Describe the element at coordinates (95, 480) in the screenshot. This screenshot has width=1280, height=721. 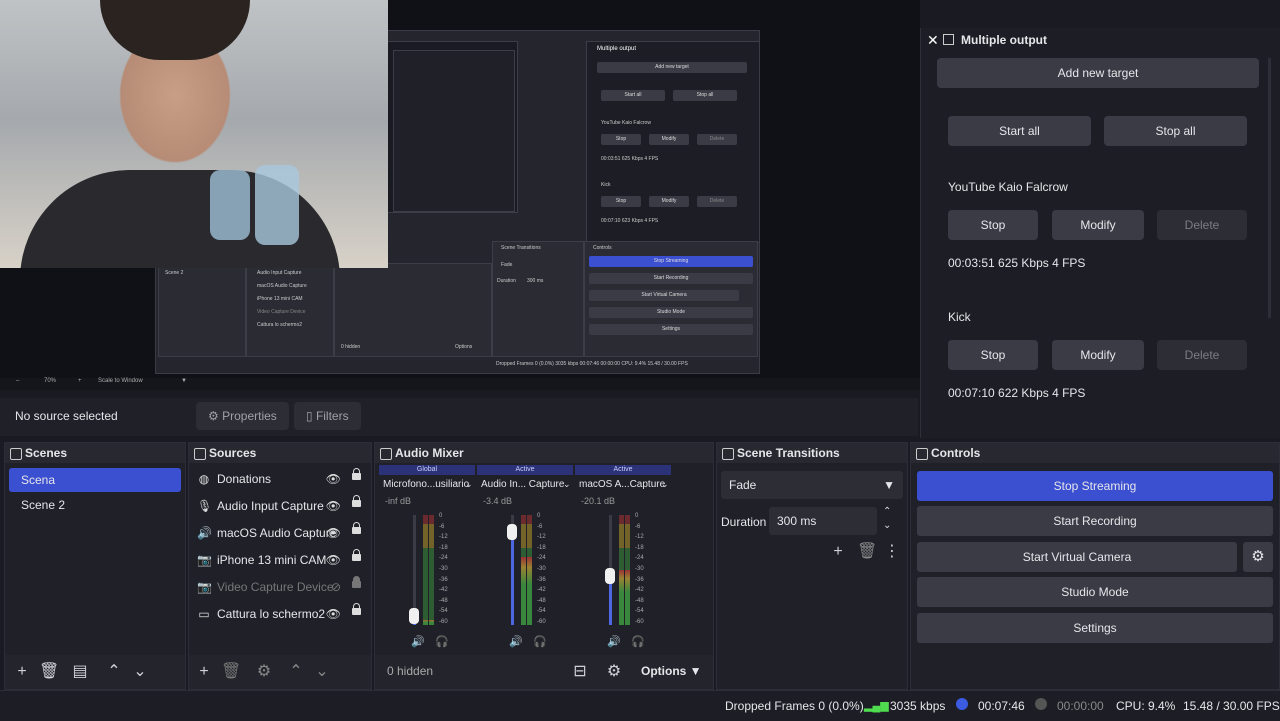
I see `scene-item: Scena` at that location.